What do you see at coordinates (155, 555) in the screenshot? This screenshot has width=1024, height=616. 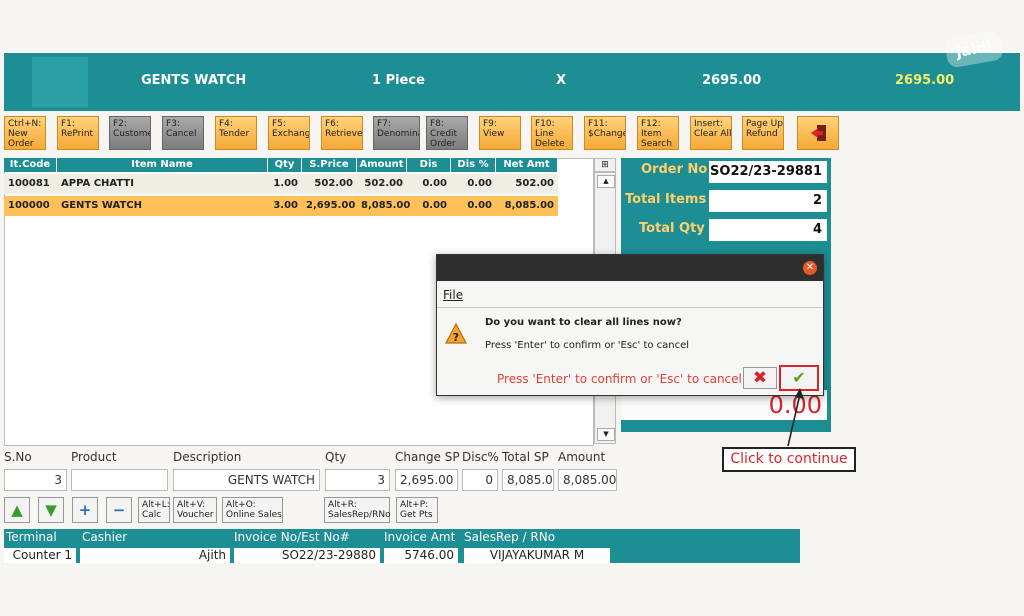 I see `cashier-value: Ajith` at bounding box center [155, 555].